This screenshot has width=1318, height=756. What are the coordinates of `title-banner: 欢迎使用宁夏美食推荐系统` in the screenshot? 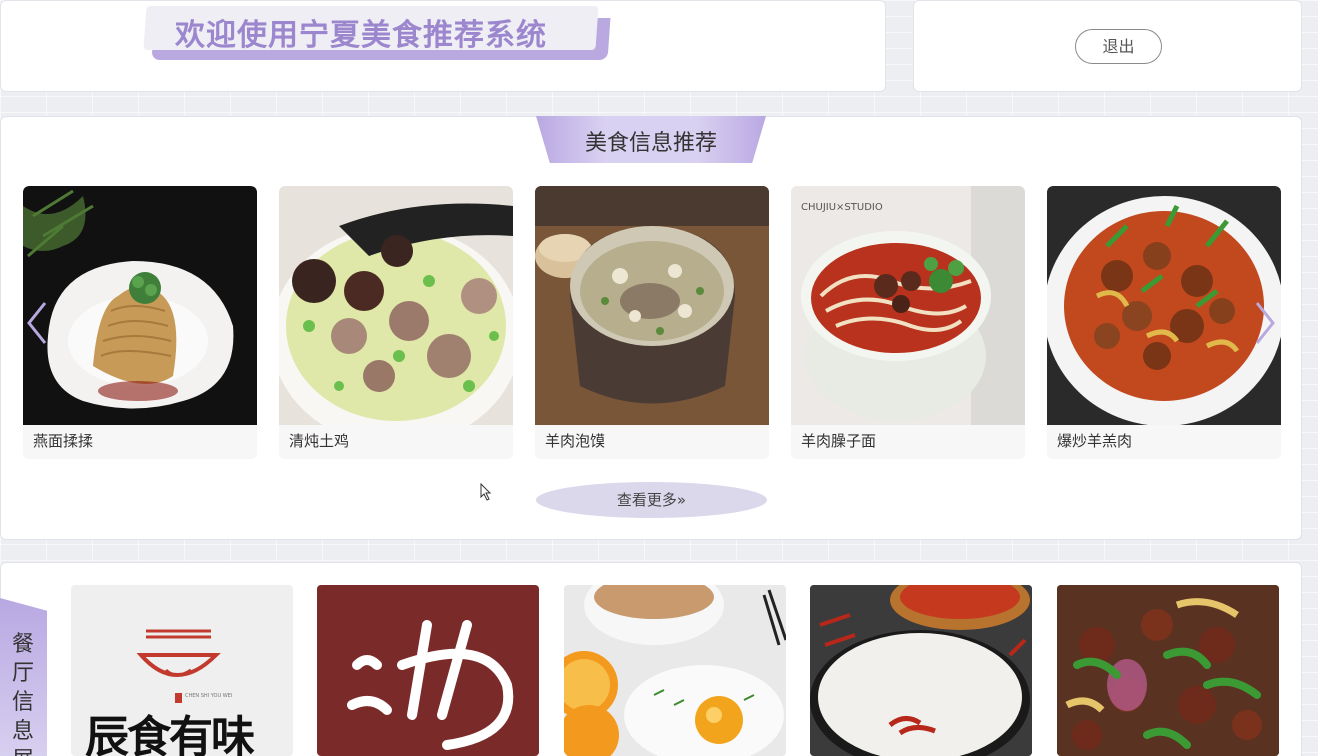 It's located at (377, 33).